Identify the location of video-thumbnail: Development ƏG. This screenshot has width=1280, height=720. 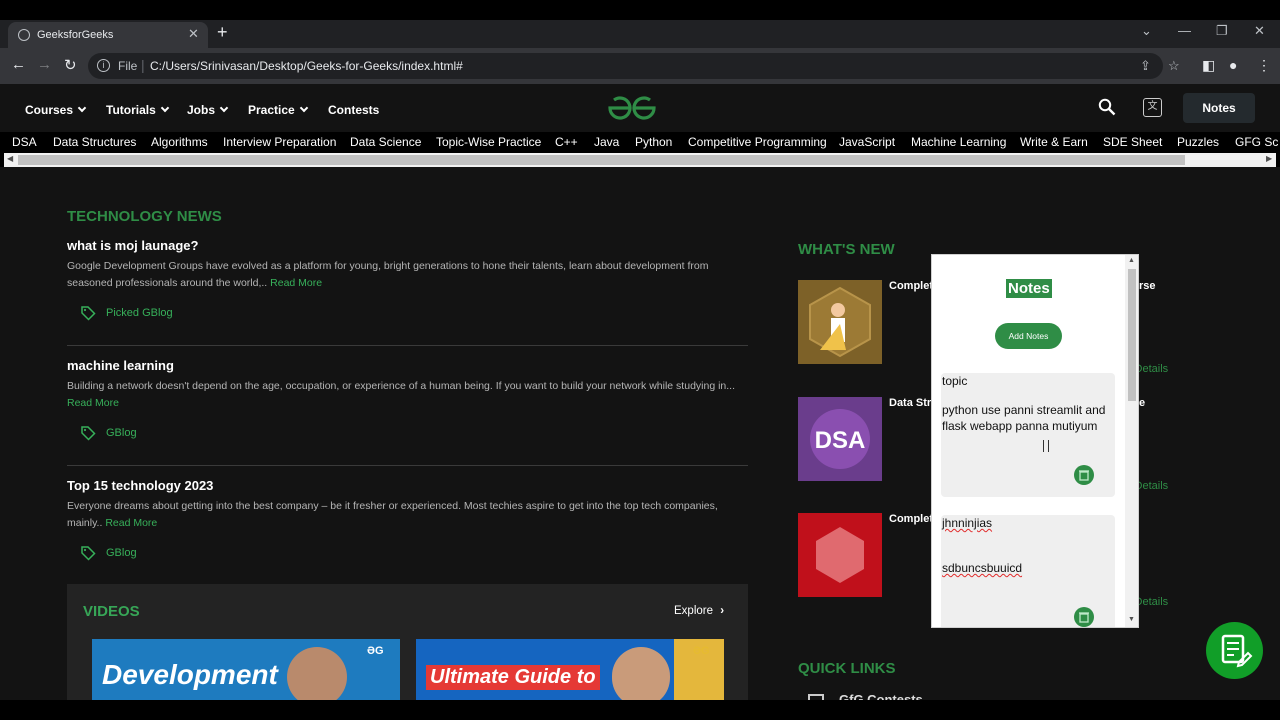
(246, 669).